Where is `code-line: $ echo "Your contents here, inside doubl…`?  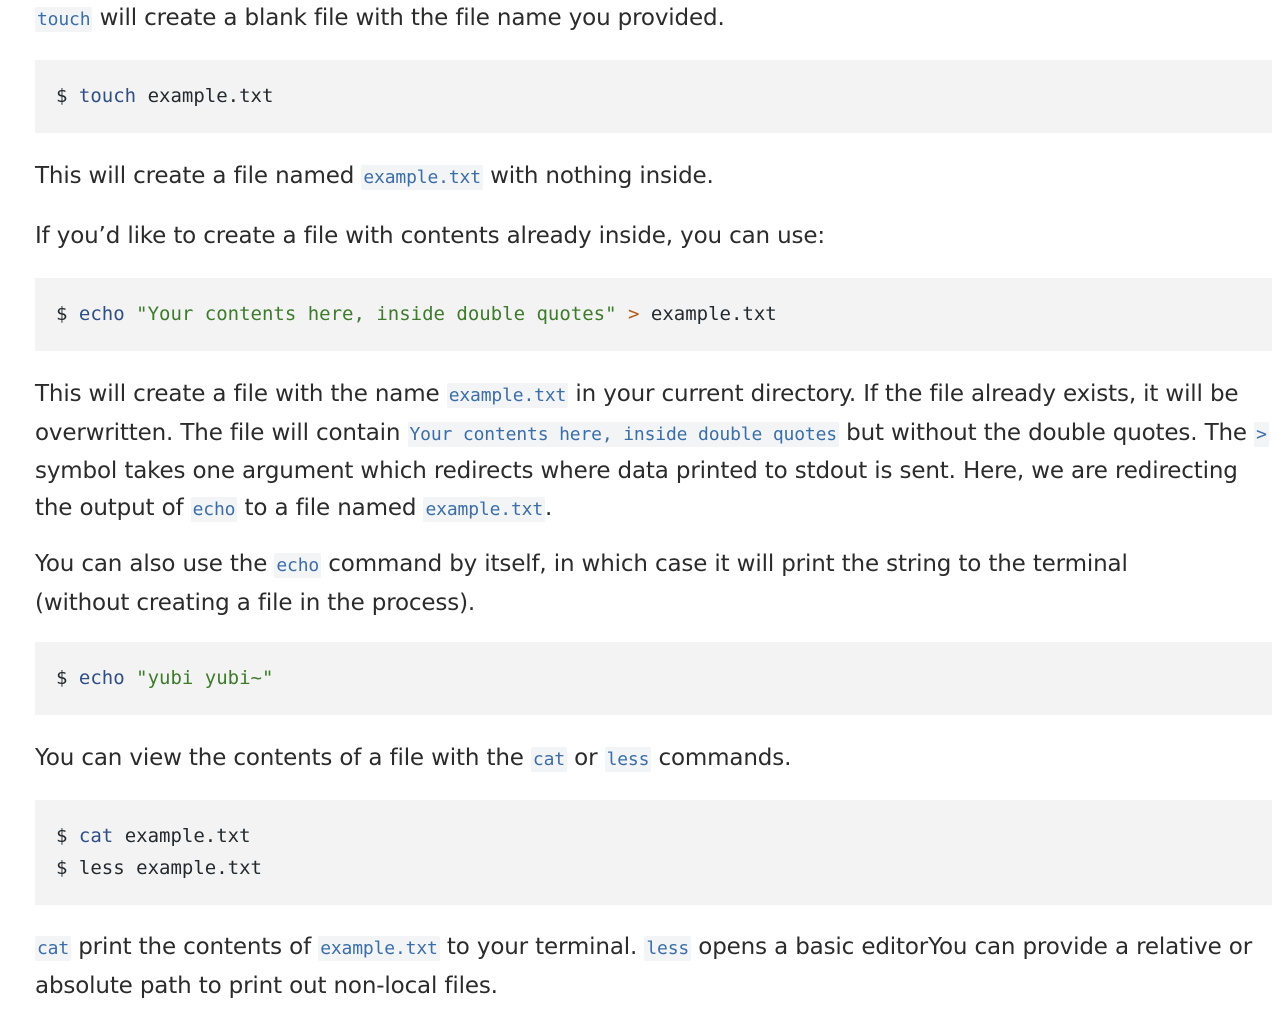
code-line: $ echo "Your contents here, inside doubl… is located at coordinates (653, 314).